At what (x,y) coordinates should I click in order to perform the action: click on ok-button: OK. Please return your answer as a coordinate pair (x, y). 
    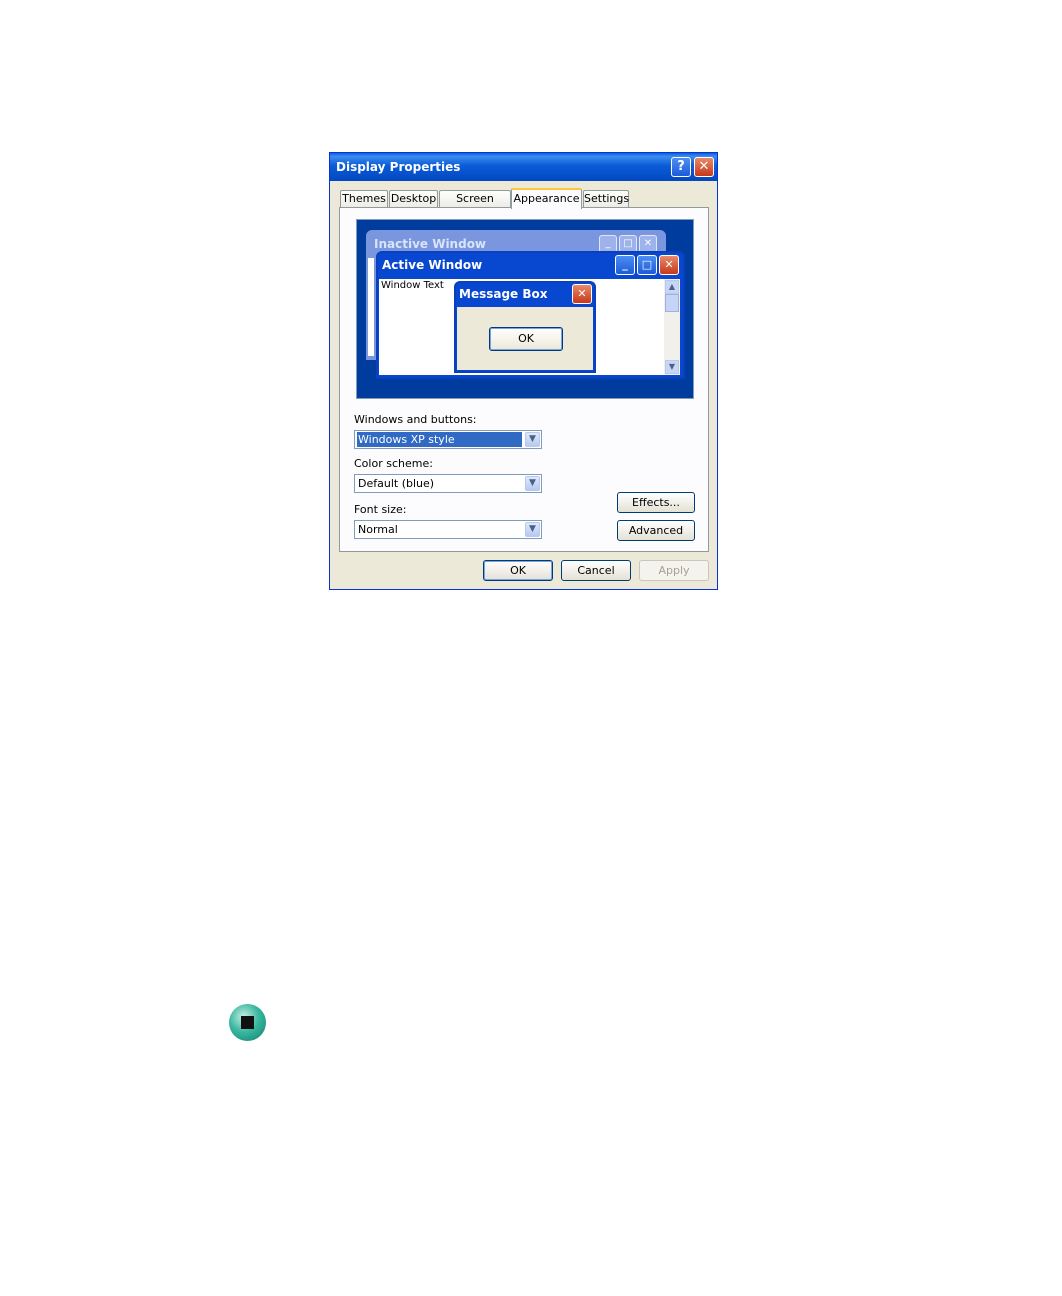
    Looking at the image, I should click on (518, 570).